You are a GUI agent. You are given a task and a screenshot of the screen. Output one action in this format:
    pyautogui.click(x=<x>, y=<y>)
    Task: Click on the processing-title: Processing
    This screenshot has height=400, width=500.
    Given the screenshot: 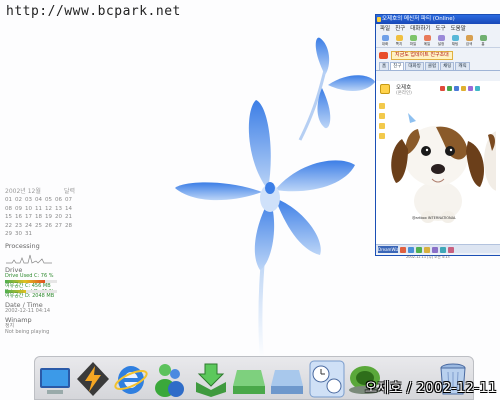 What is the action you would take?
    pyautogui.click(x=22, y=246)
    